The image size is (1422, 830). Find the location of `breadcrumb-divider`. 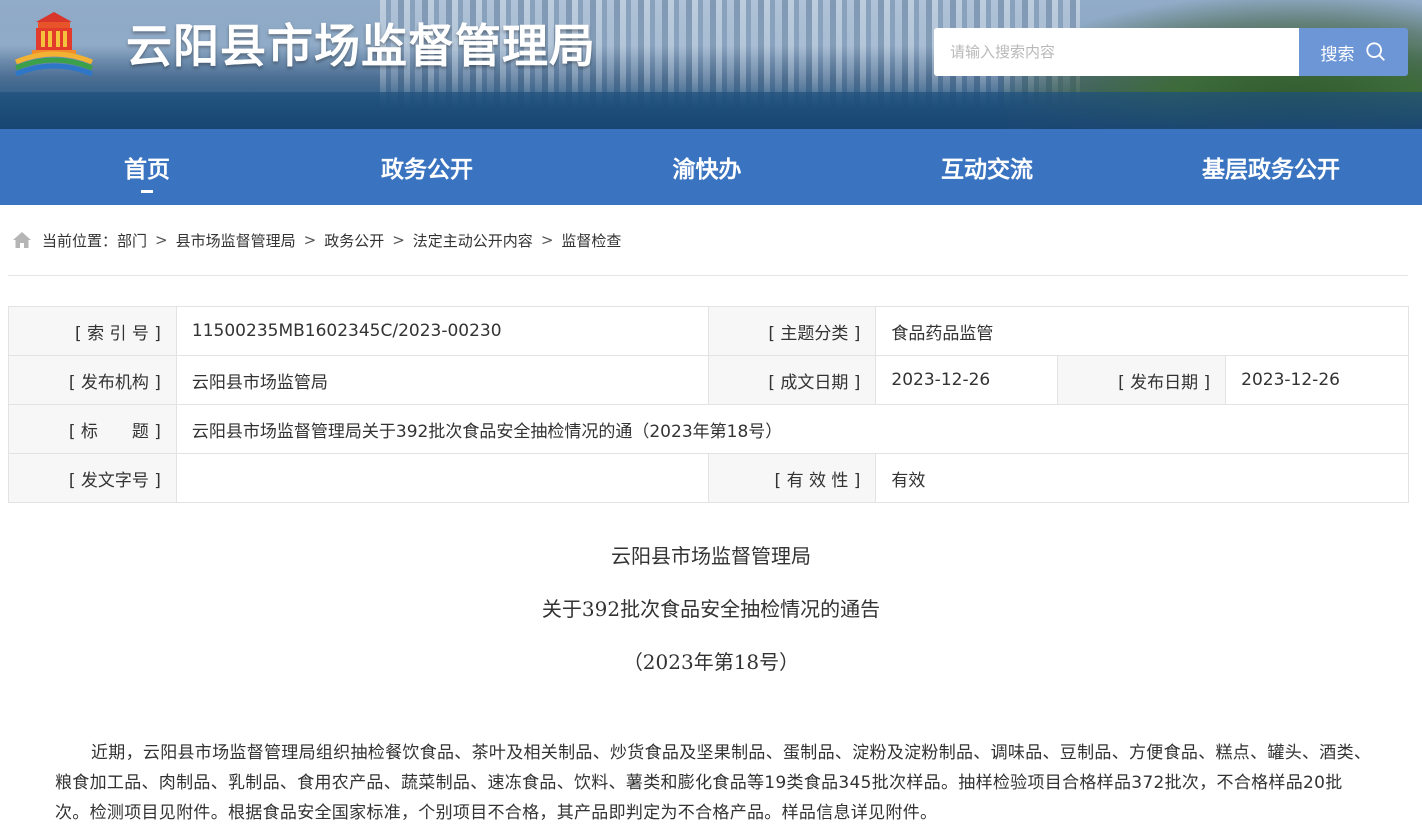

breadcrumb-divider is located at coordinates (708, 275).